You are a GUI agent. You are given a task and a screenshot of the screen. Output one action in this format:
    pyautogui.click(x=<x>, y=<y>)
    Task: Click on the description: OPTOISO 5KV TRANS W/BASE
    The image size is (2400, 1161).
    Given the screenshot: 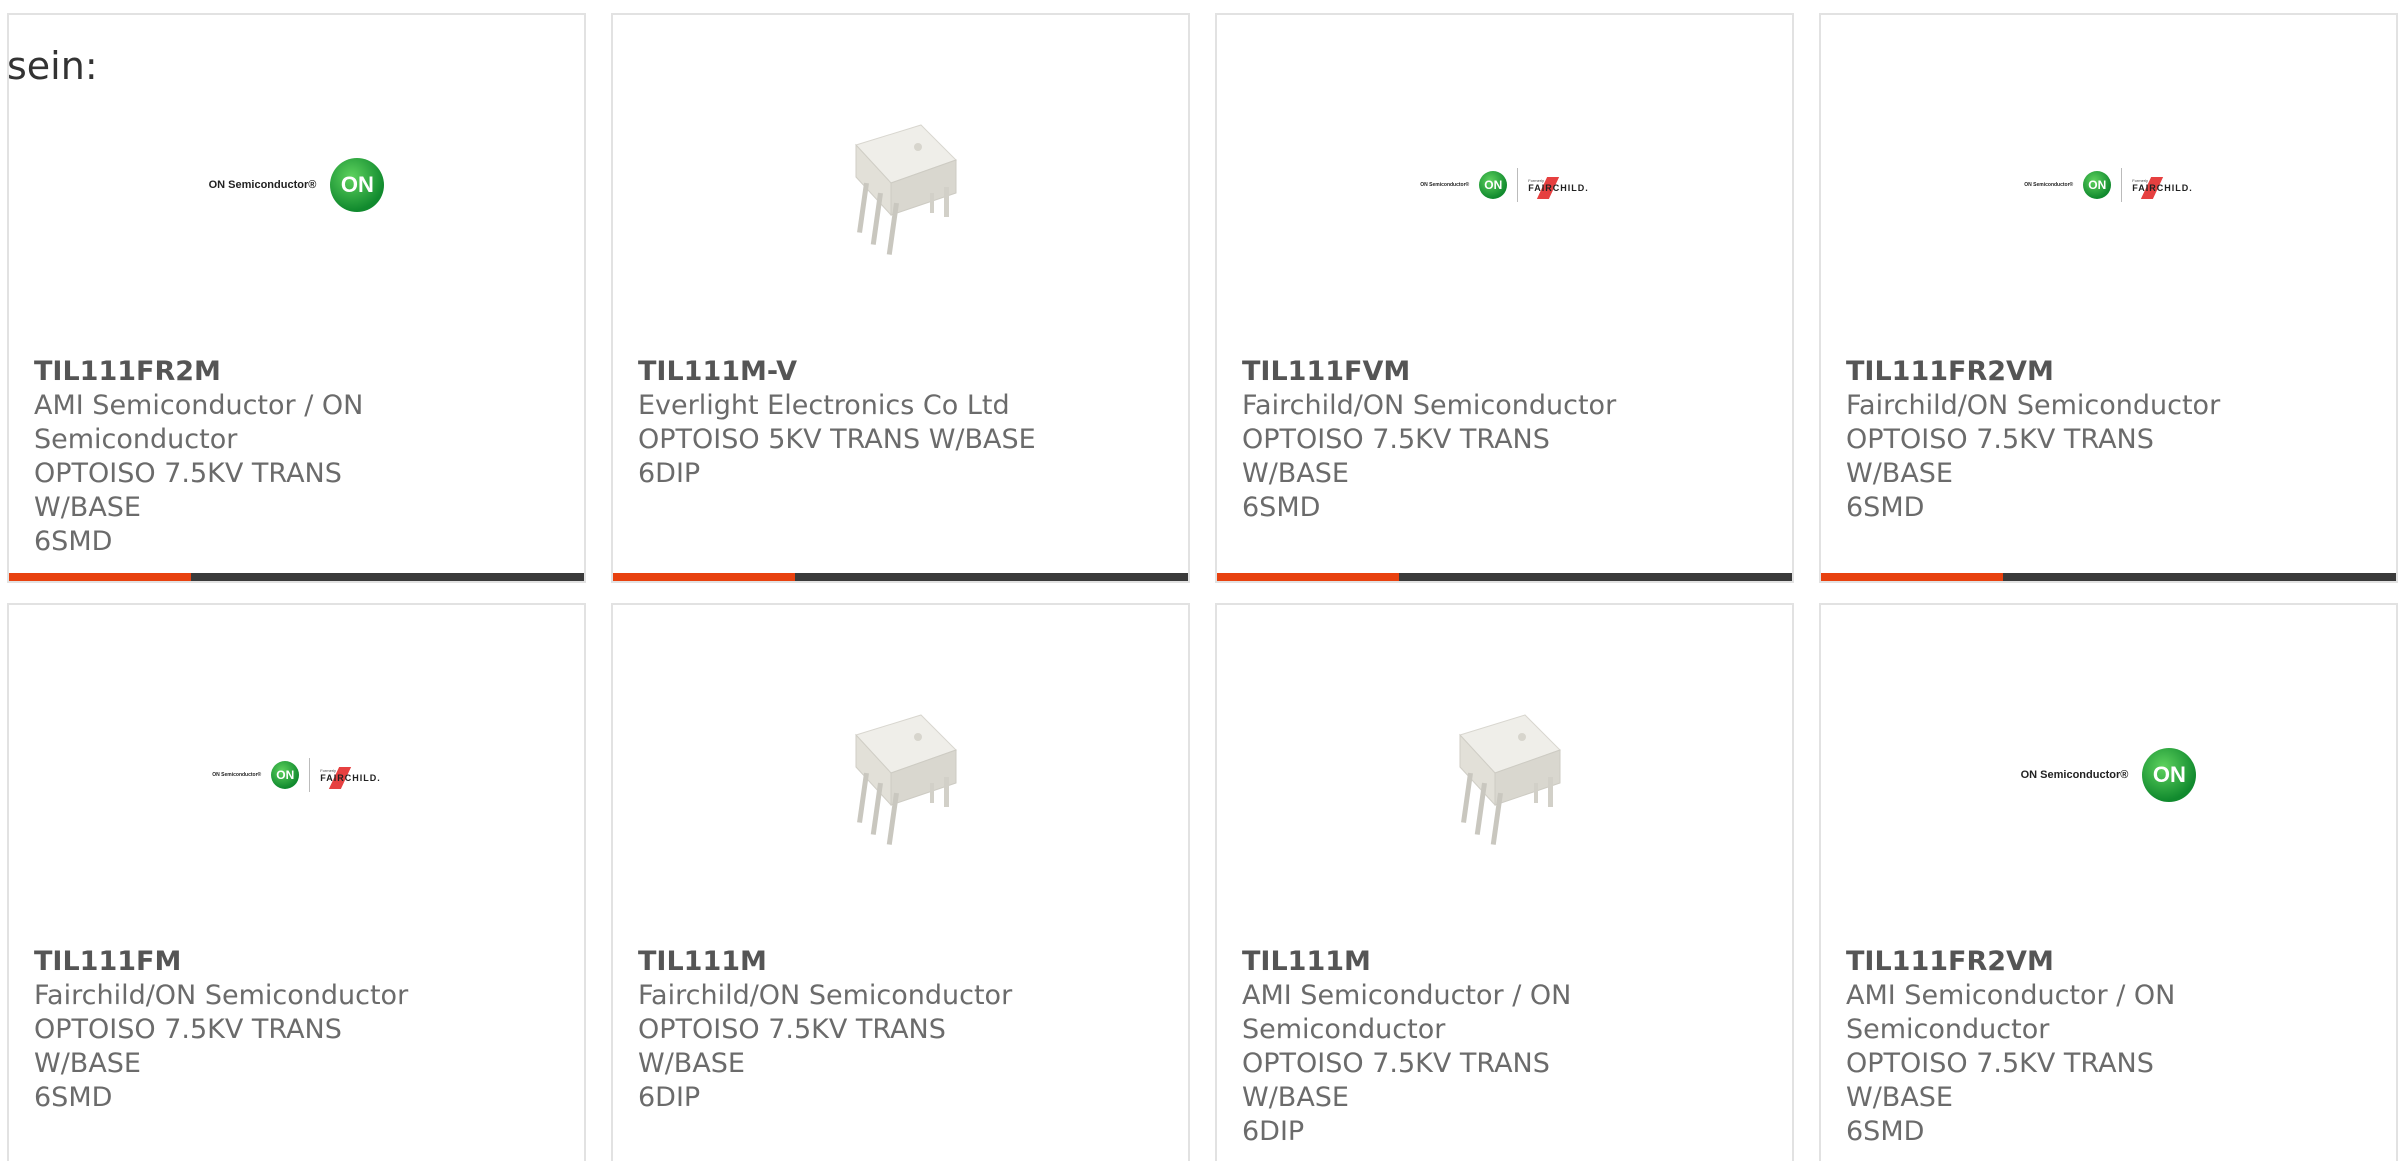 What is the action you would take?
    pyautogui.click(x=837, y=439)
    